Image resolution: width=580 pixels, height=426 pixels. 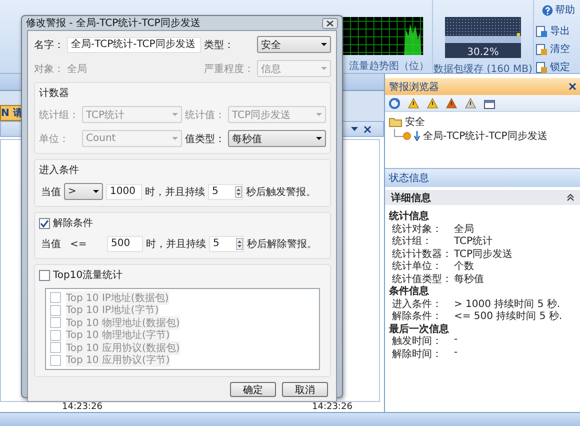 I want to click on checkbox-label: Top 10 应用协议(字节), so click(x=118, y=360).